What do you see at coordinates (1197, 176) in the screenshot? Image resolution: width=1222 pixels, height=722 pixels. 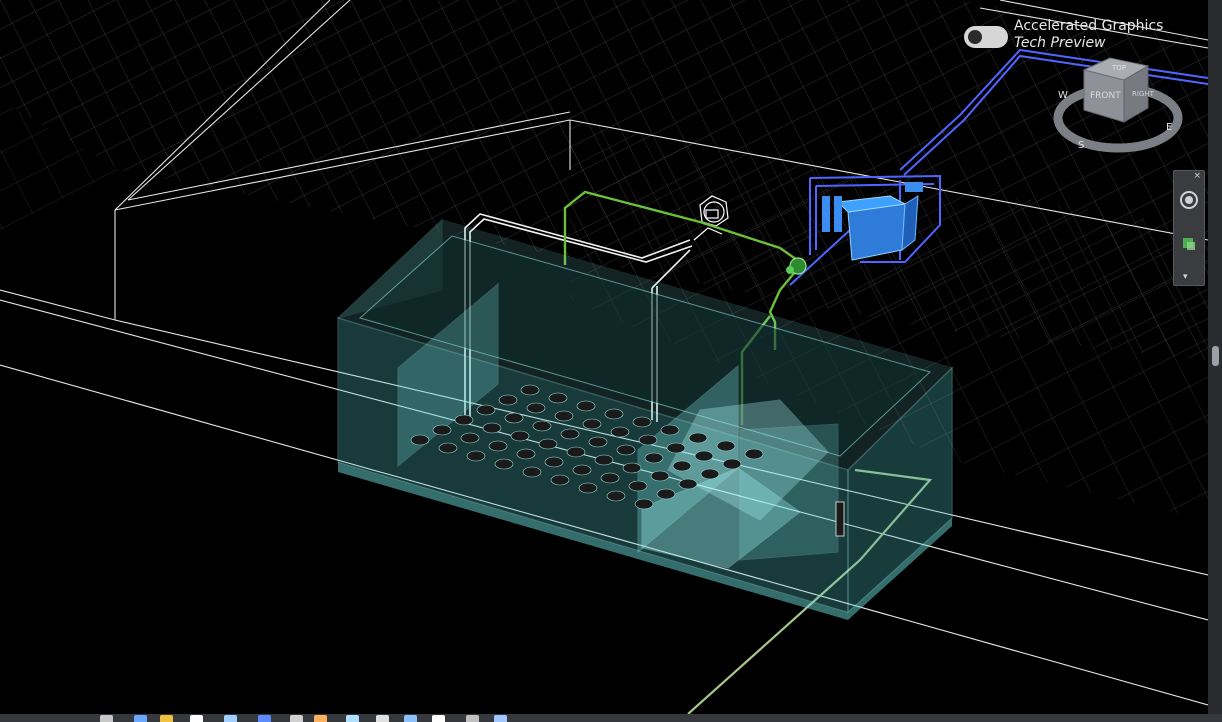 I see `navbar-close-button: ×` at bounding box center [1197, 176].